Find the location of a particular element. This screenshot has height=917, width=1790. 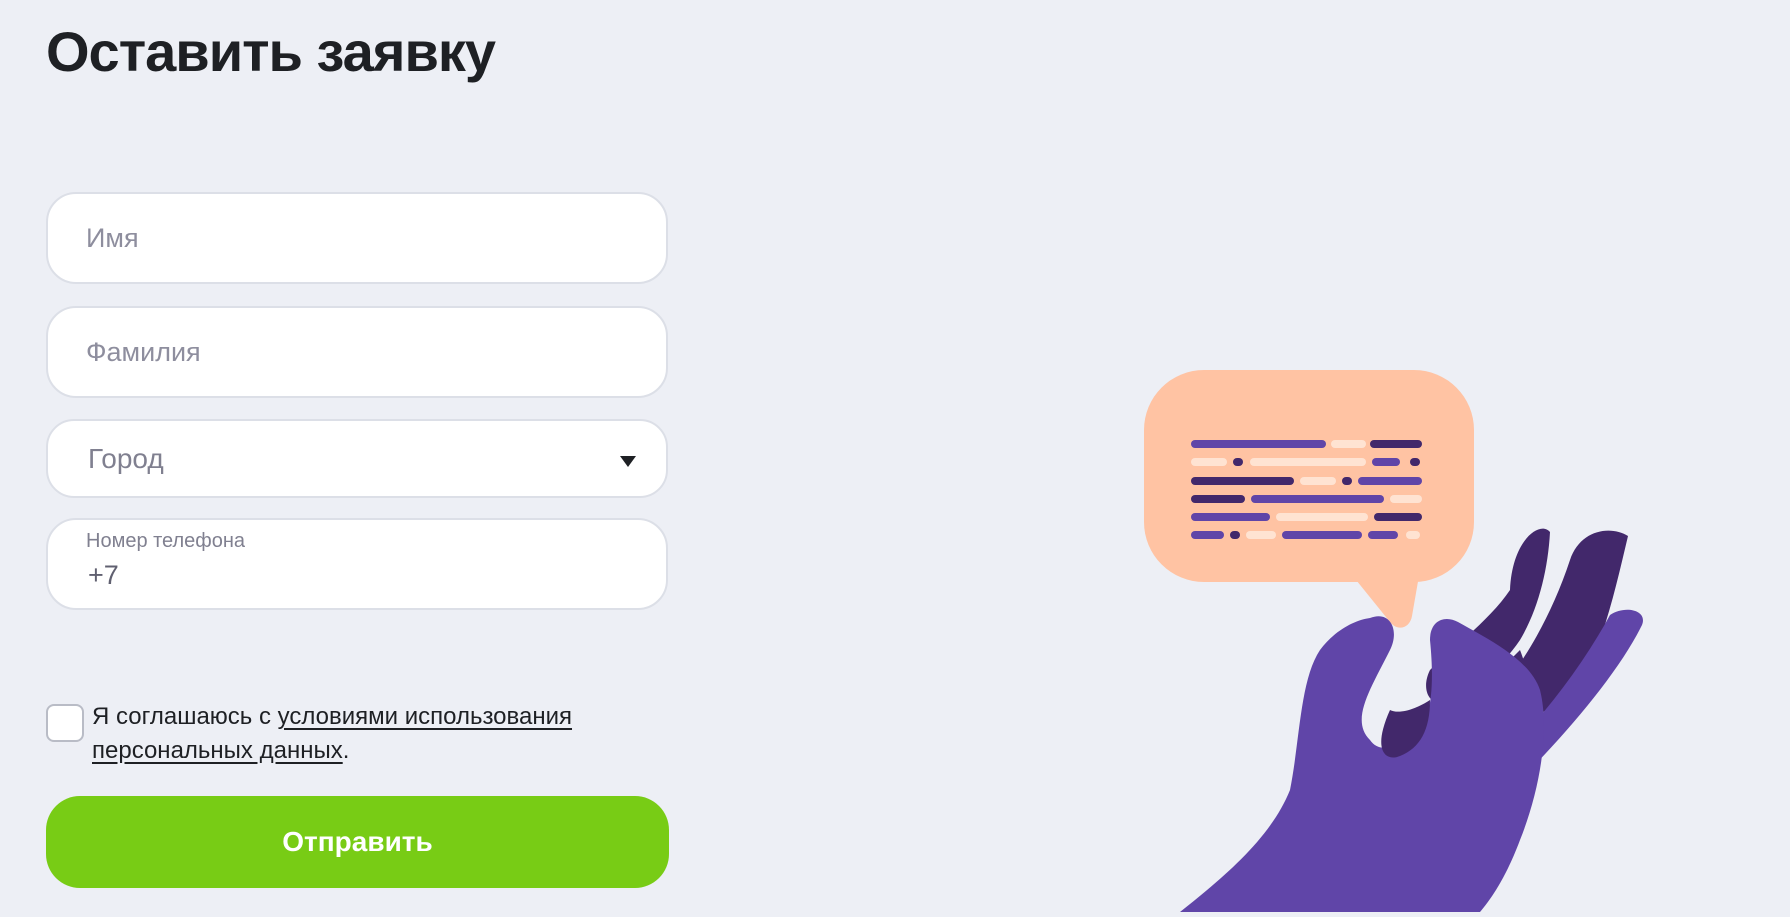

city-select: Город is located at coordinates (357, 458).